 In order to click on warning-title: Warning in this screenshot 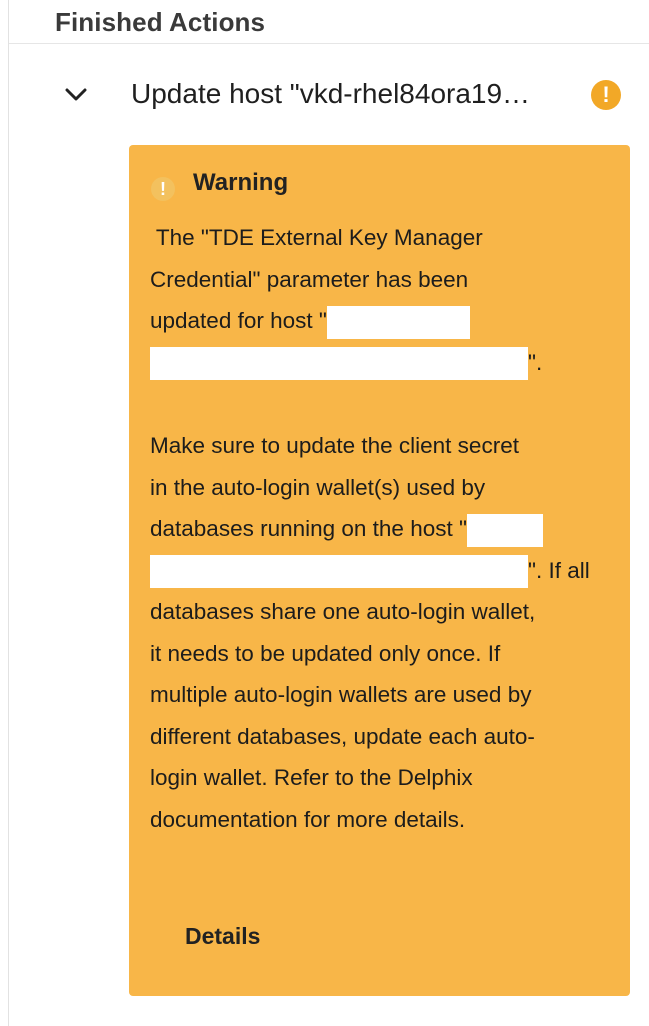, I will do `click(241, 182)`.